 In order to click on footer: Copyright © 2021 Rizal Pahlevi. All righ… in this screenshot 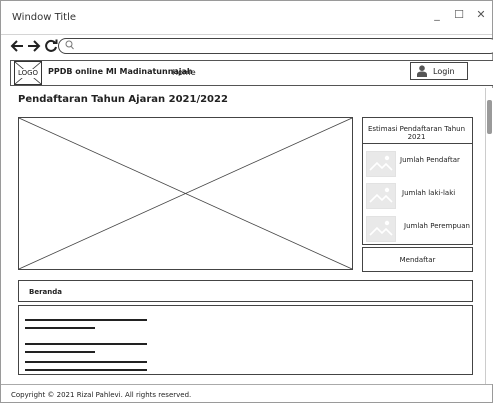, I will do `click(246, 393)`.